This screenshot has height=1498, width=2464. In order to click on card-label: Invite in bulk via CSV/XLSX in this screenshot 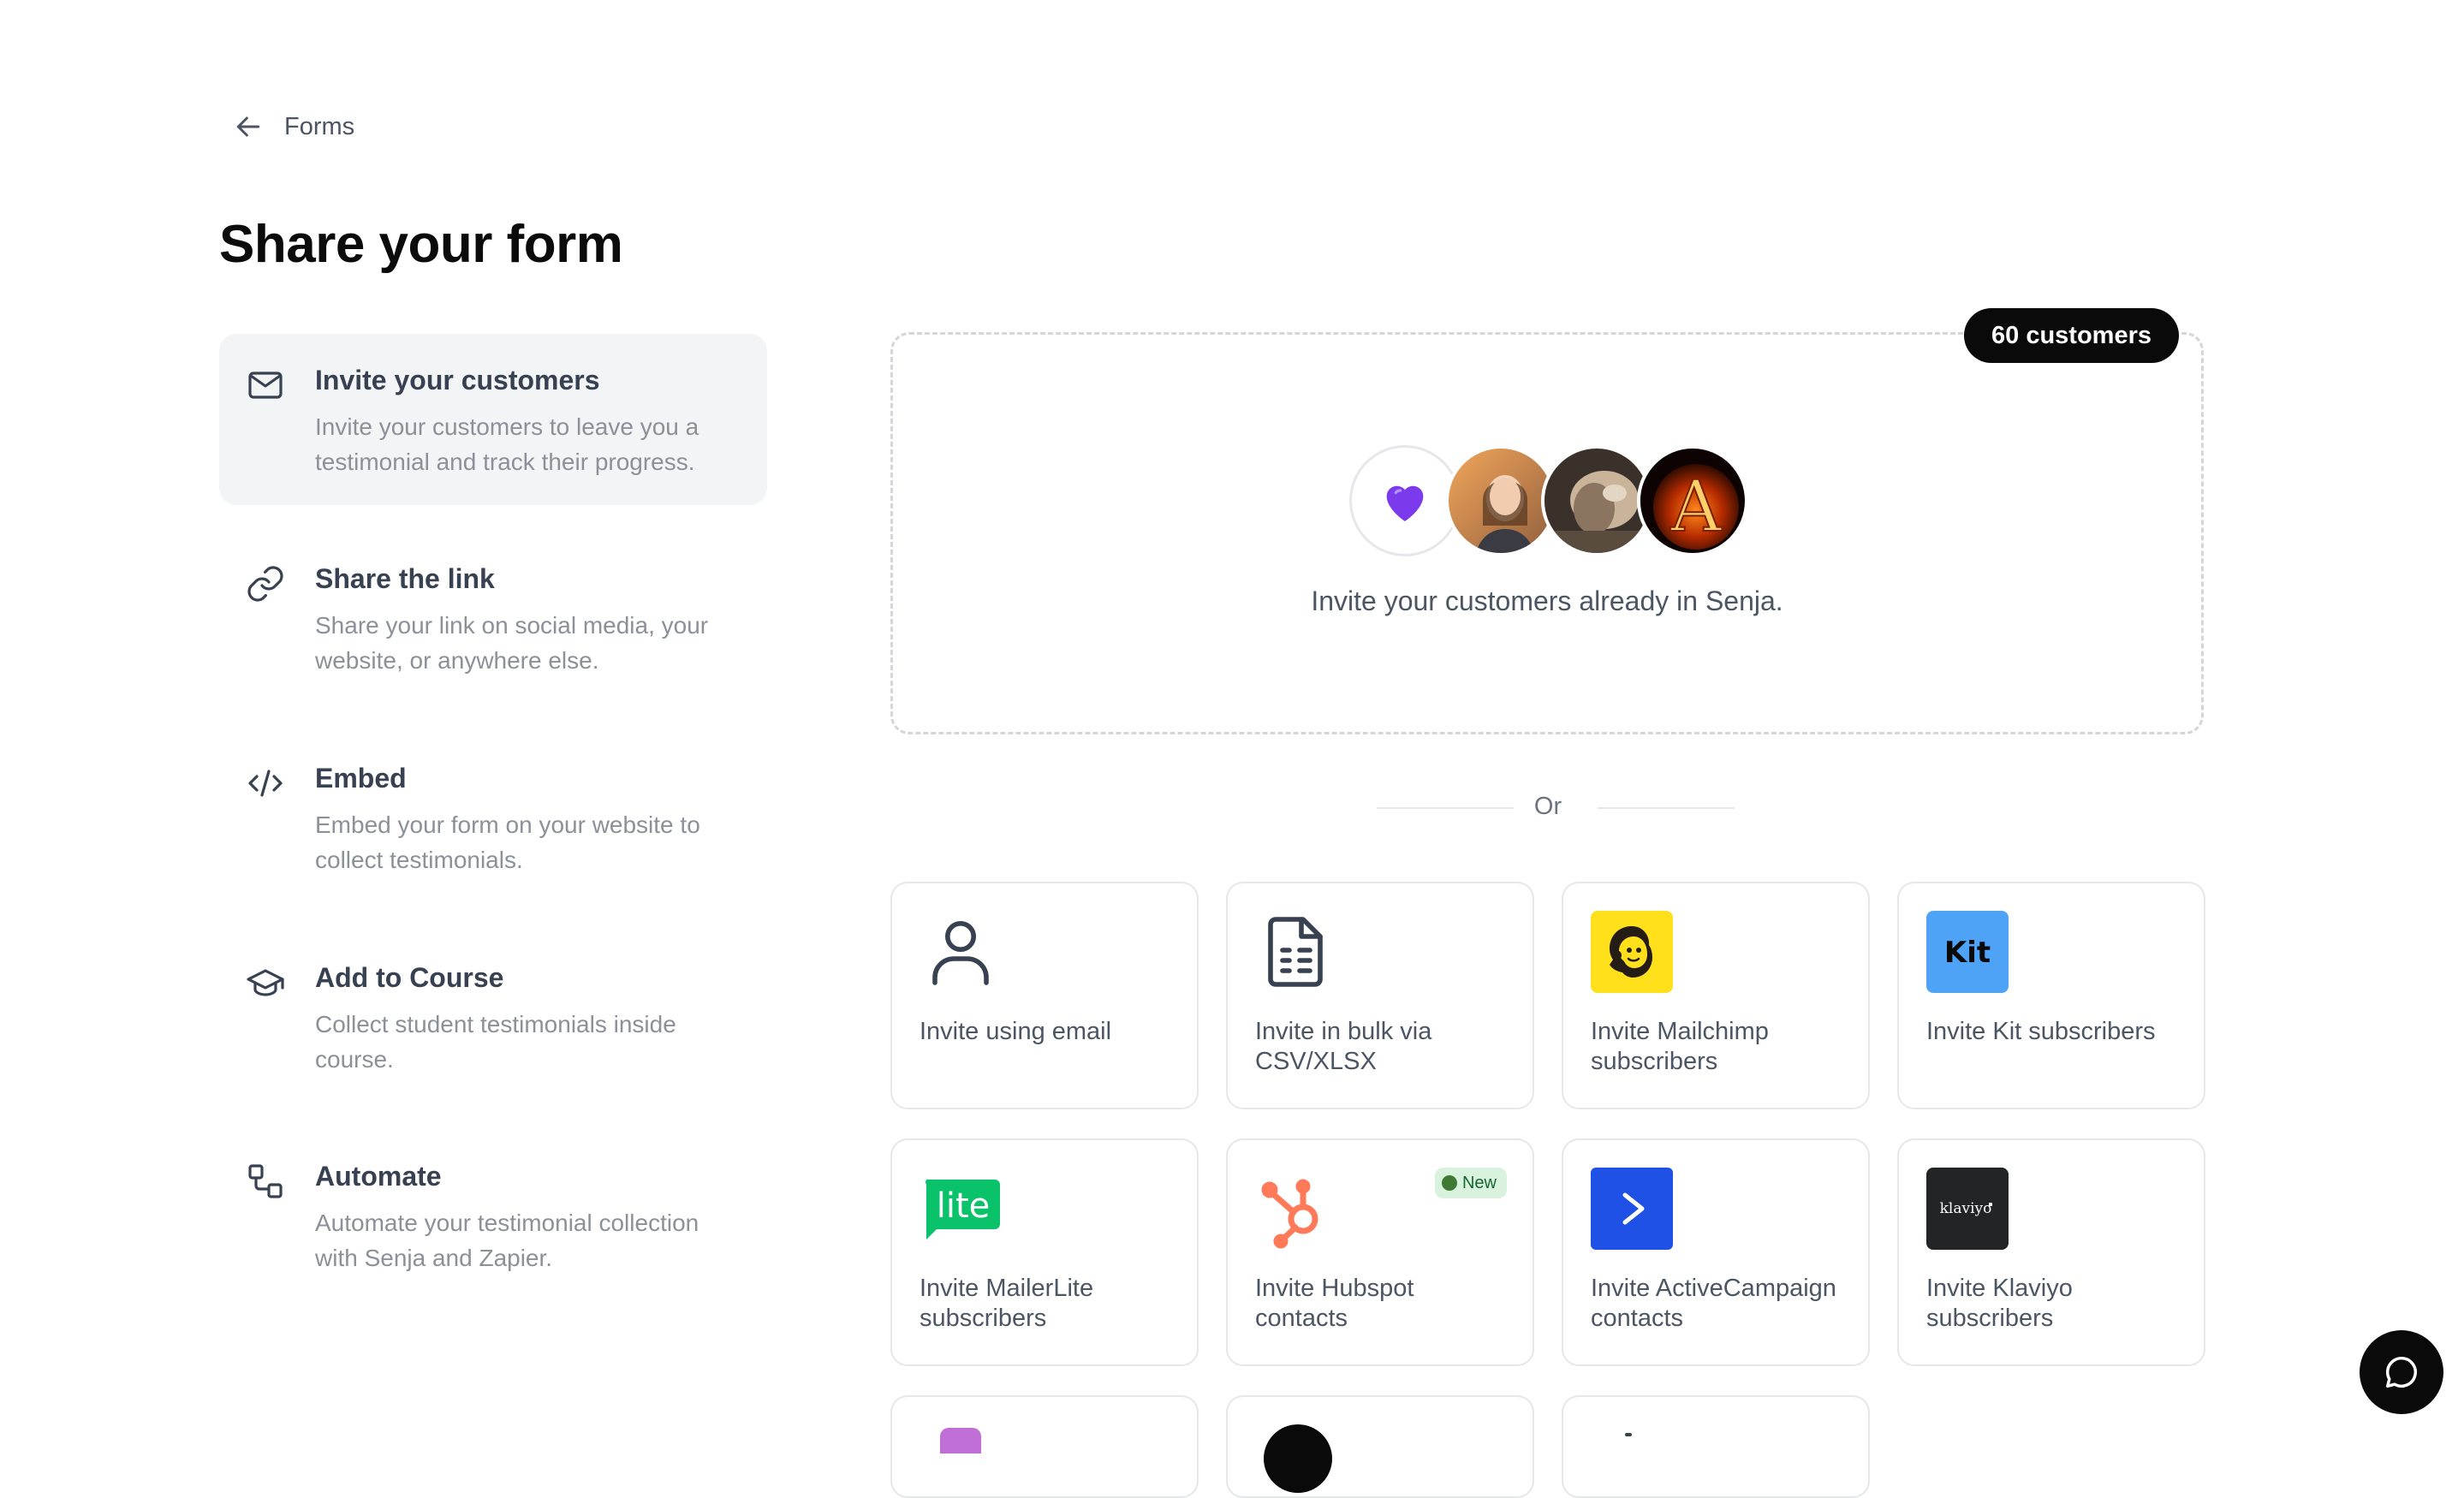, I will do `click(1343, 1046)`.